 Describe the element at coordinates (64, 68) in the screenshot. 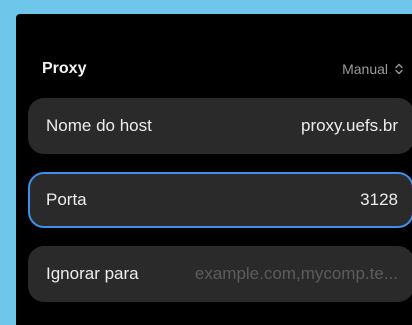

I see `proxy-title: Proxy` at that location.